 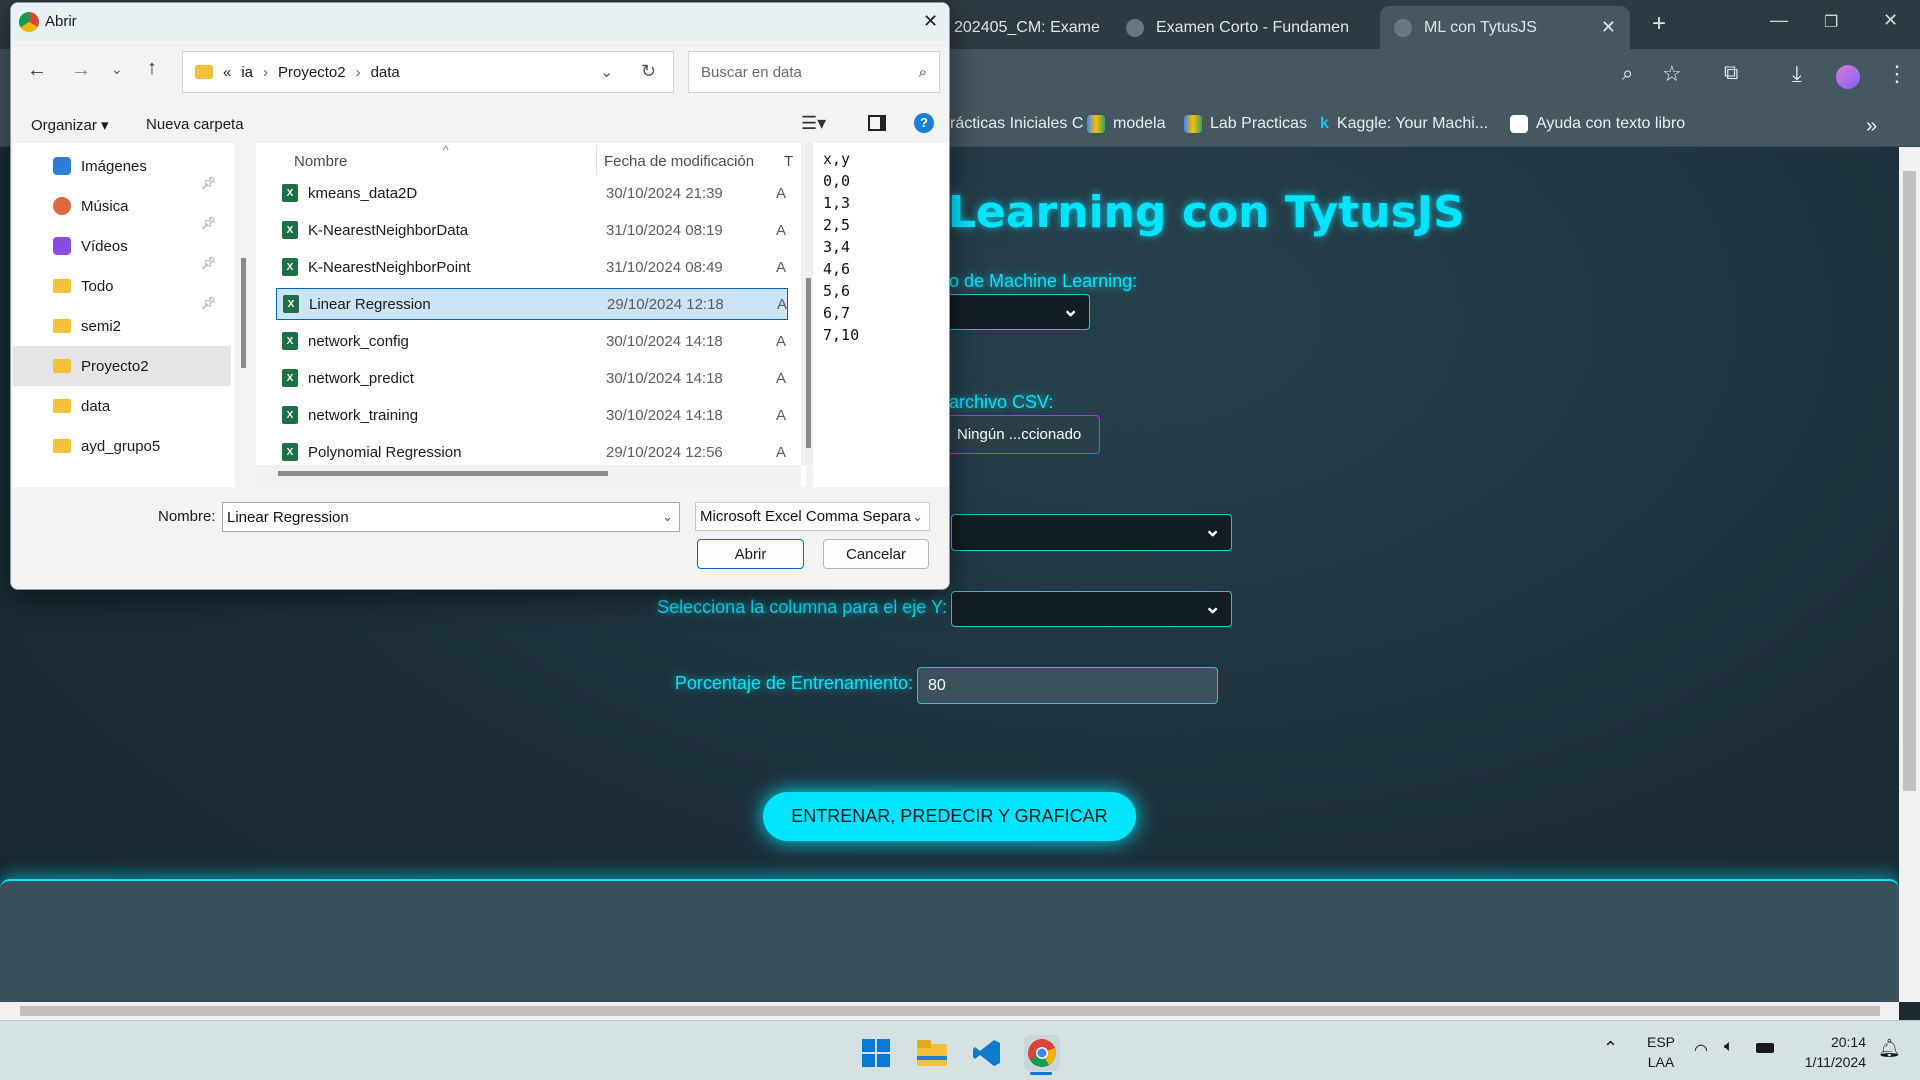 I want to click on bookmark: Lab Practicas, so click(x=1245, y=124).